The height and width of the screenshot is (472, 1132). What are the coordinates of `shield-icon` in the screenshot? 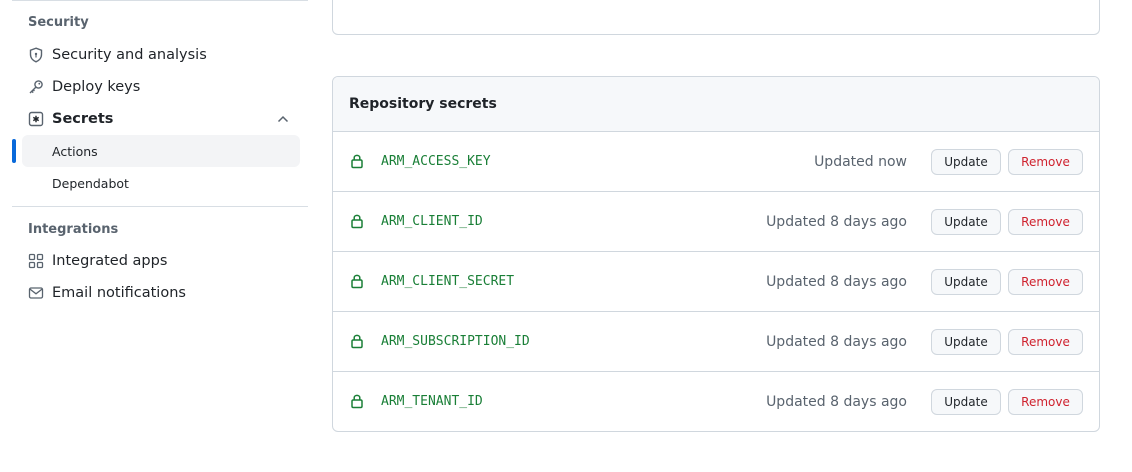 It's located at (36, 55).